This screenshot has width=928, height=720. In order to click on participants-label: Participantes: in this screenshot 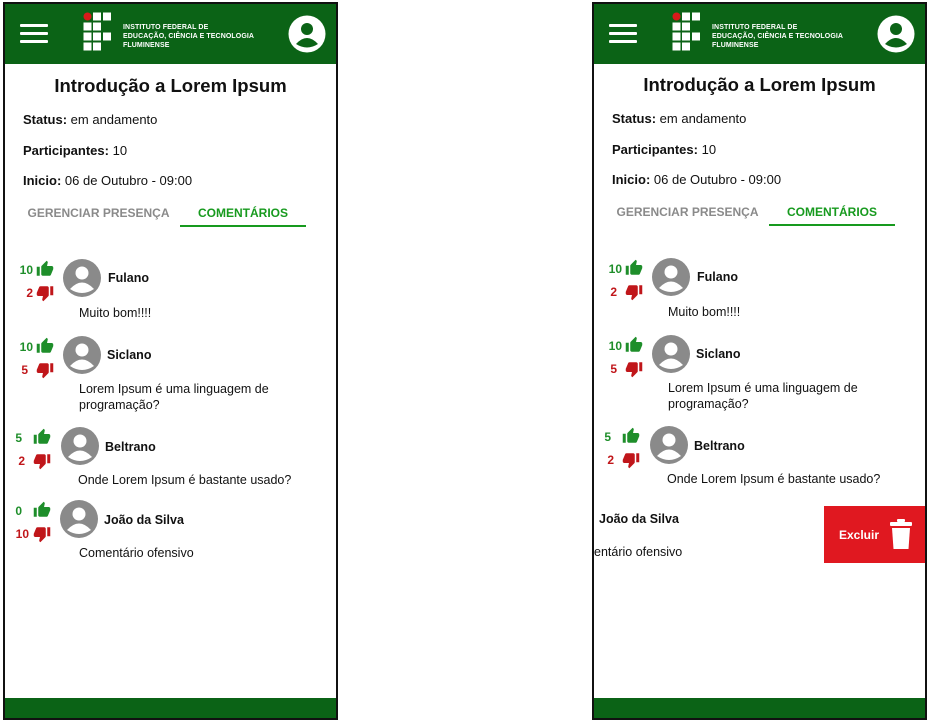, I will do `click(66, 150)`.